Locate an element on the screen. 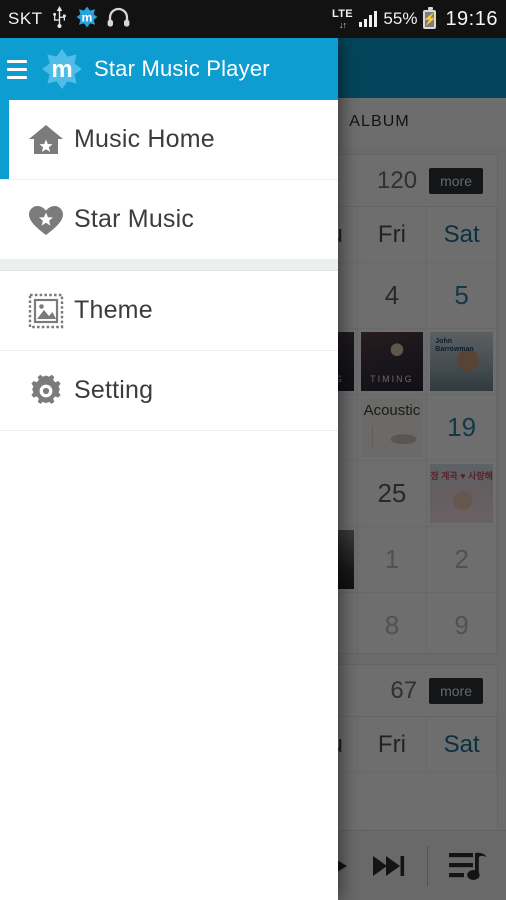  sidebar-item-label: Star Music is located at coordinates (134, 219).